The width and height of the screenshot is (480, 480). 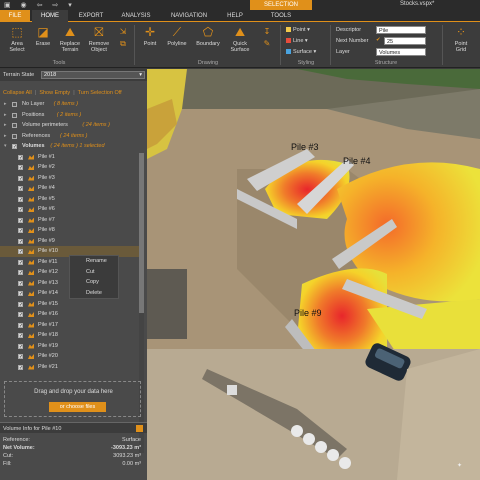 I want to click on copy-icon: ⧉, so click(x=123, y=43).